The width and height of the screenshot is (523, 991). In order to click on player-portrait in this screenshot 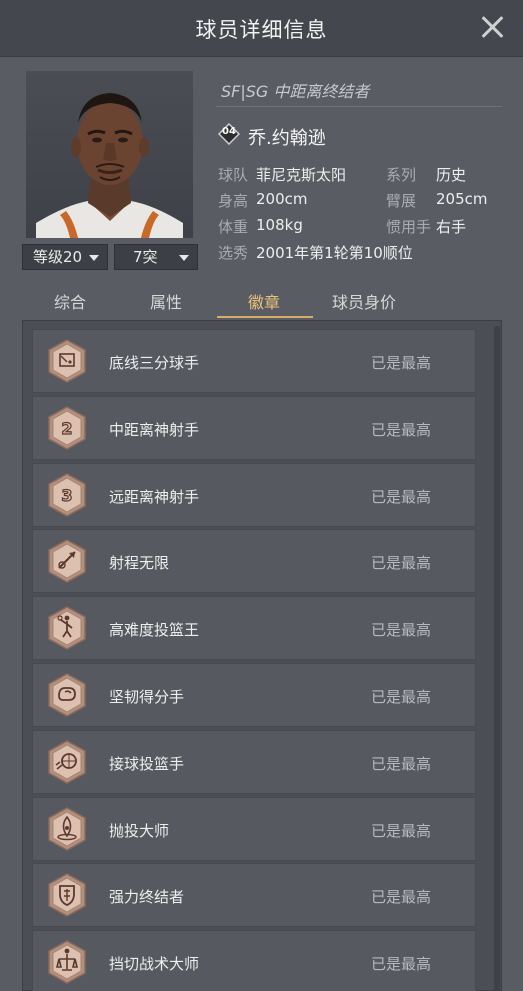, I will do `click(109, 154)`.